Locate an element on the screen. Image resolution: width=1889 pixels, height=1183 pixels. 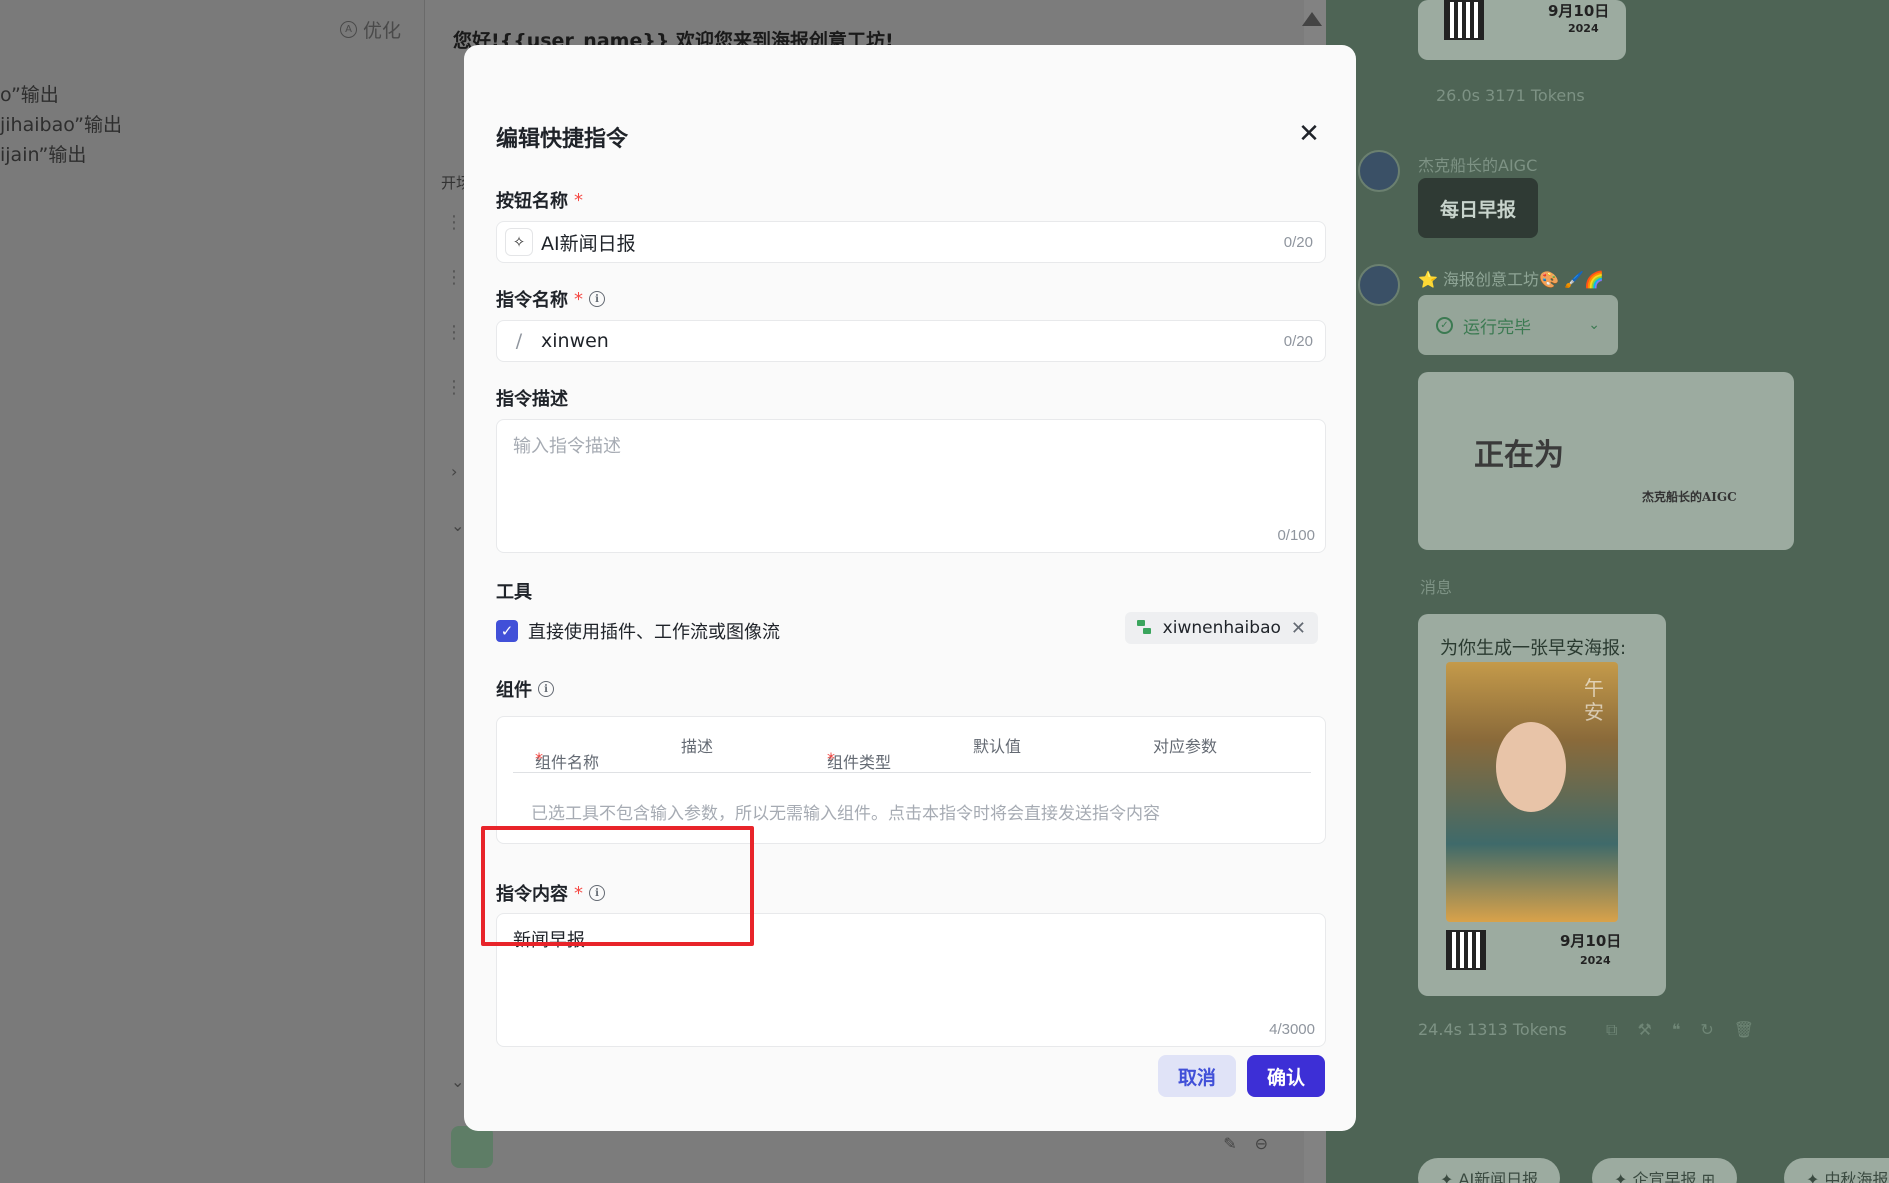
stats-text: 26.0s 3171 Tokens is located at coordinates (1510, 95).